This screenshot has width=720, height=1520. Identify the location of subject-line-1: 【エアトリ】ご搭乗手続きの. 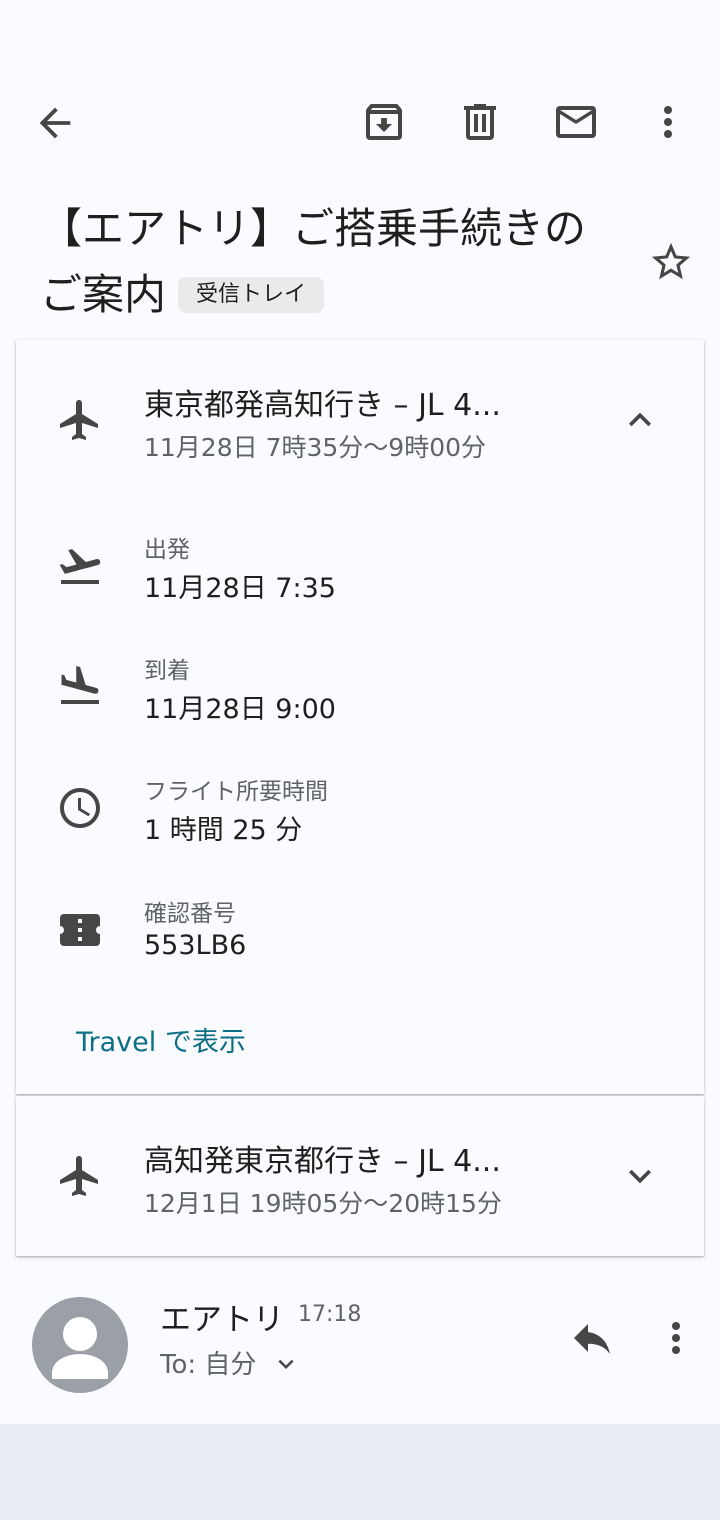
(313, 228).